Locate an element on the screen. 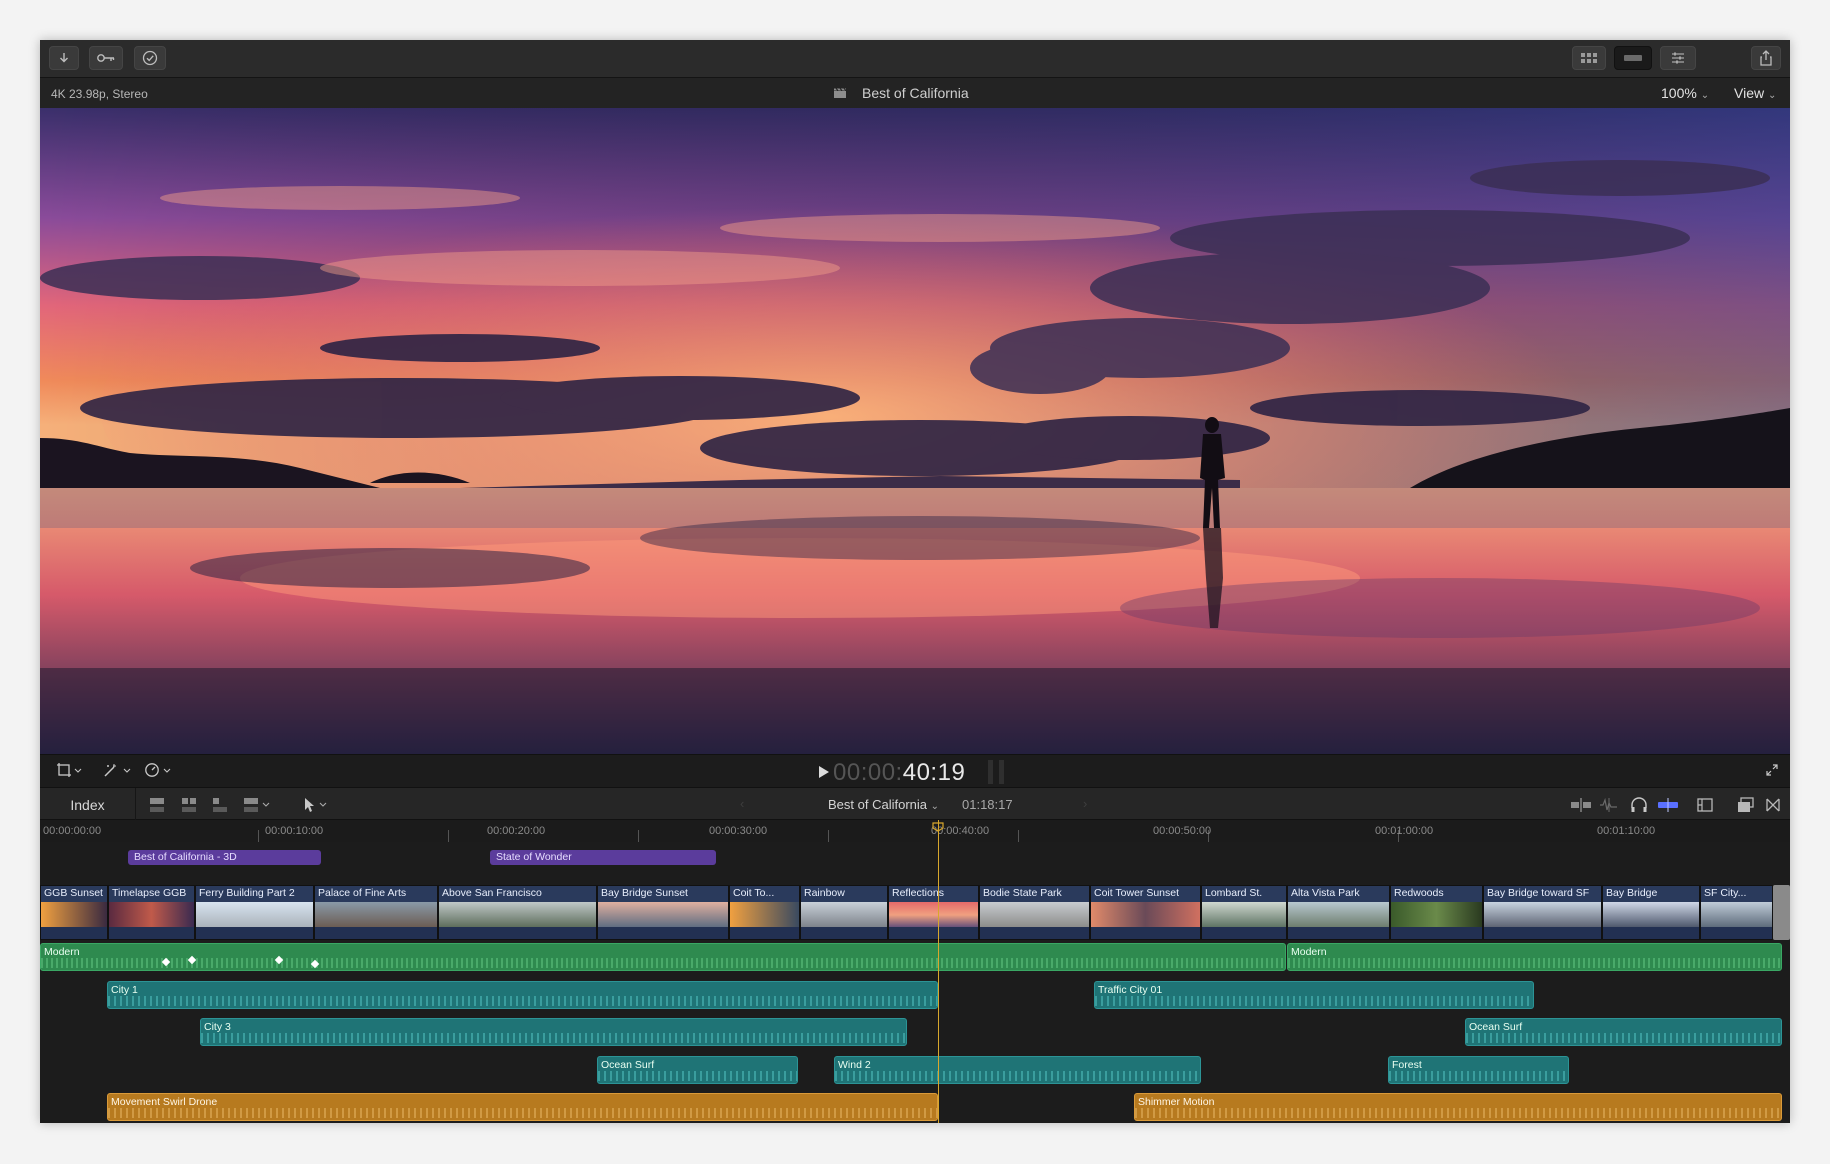 This screenshot has width=1830, height=1164. share-button is located at coordinates (1766, 58).